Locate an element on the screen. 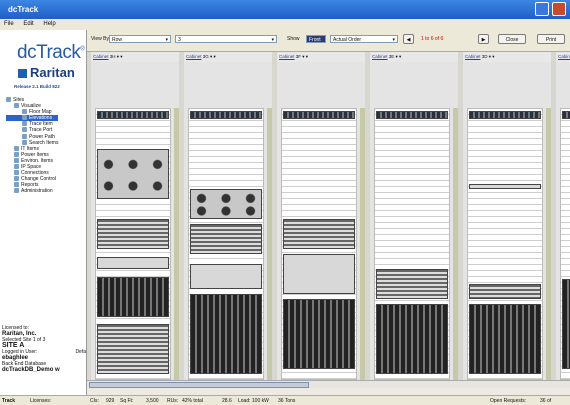  nav-item-label: Search Items is located at coordinates (44, 142).